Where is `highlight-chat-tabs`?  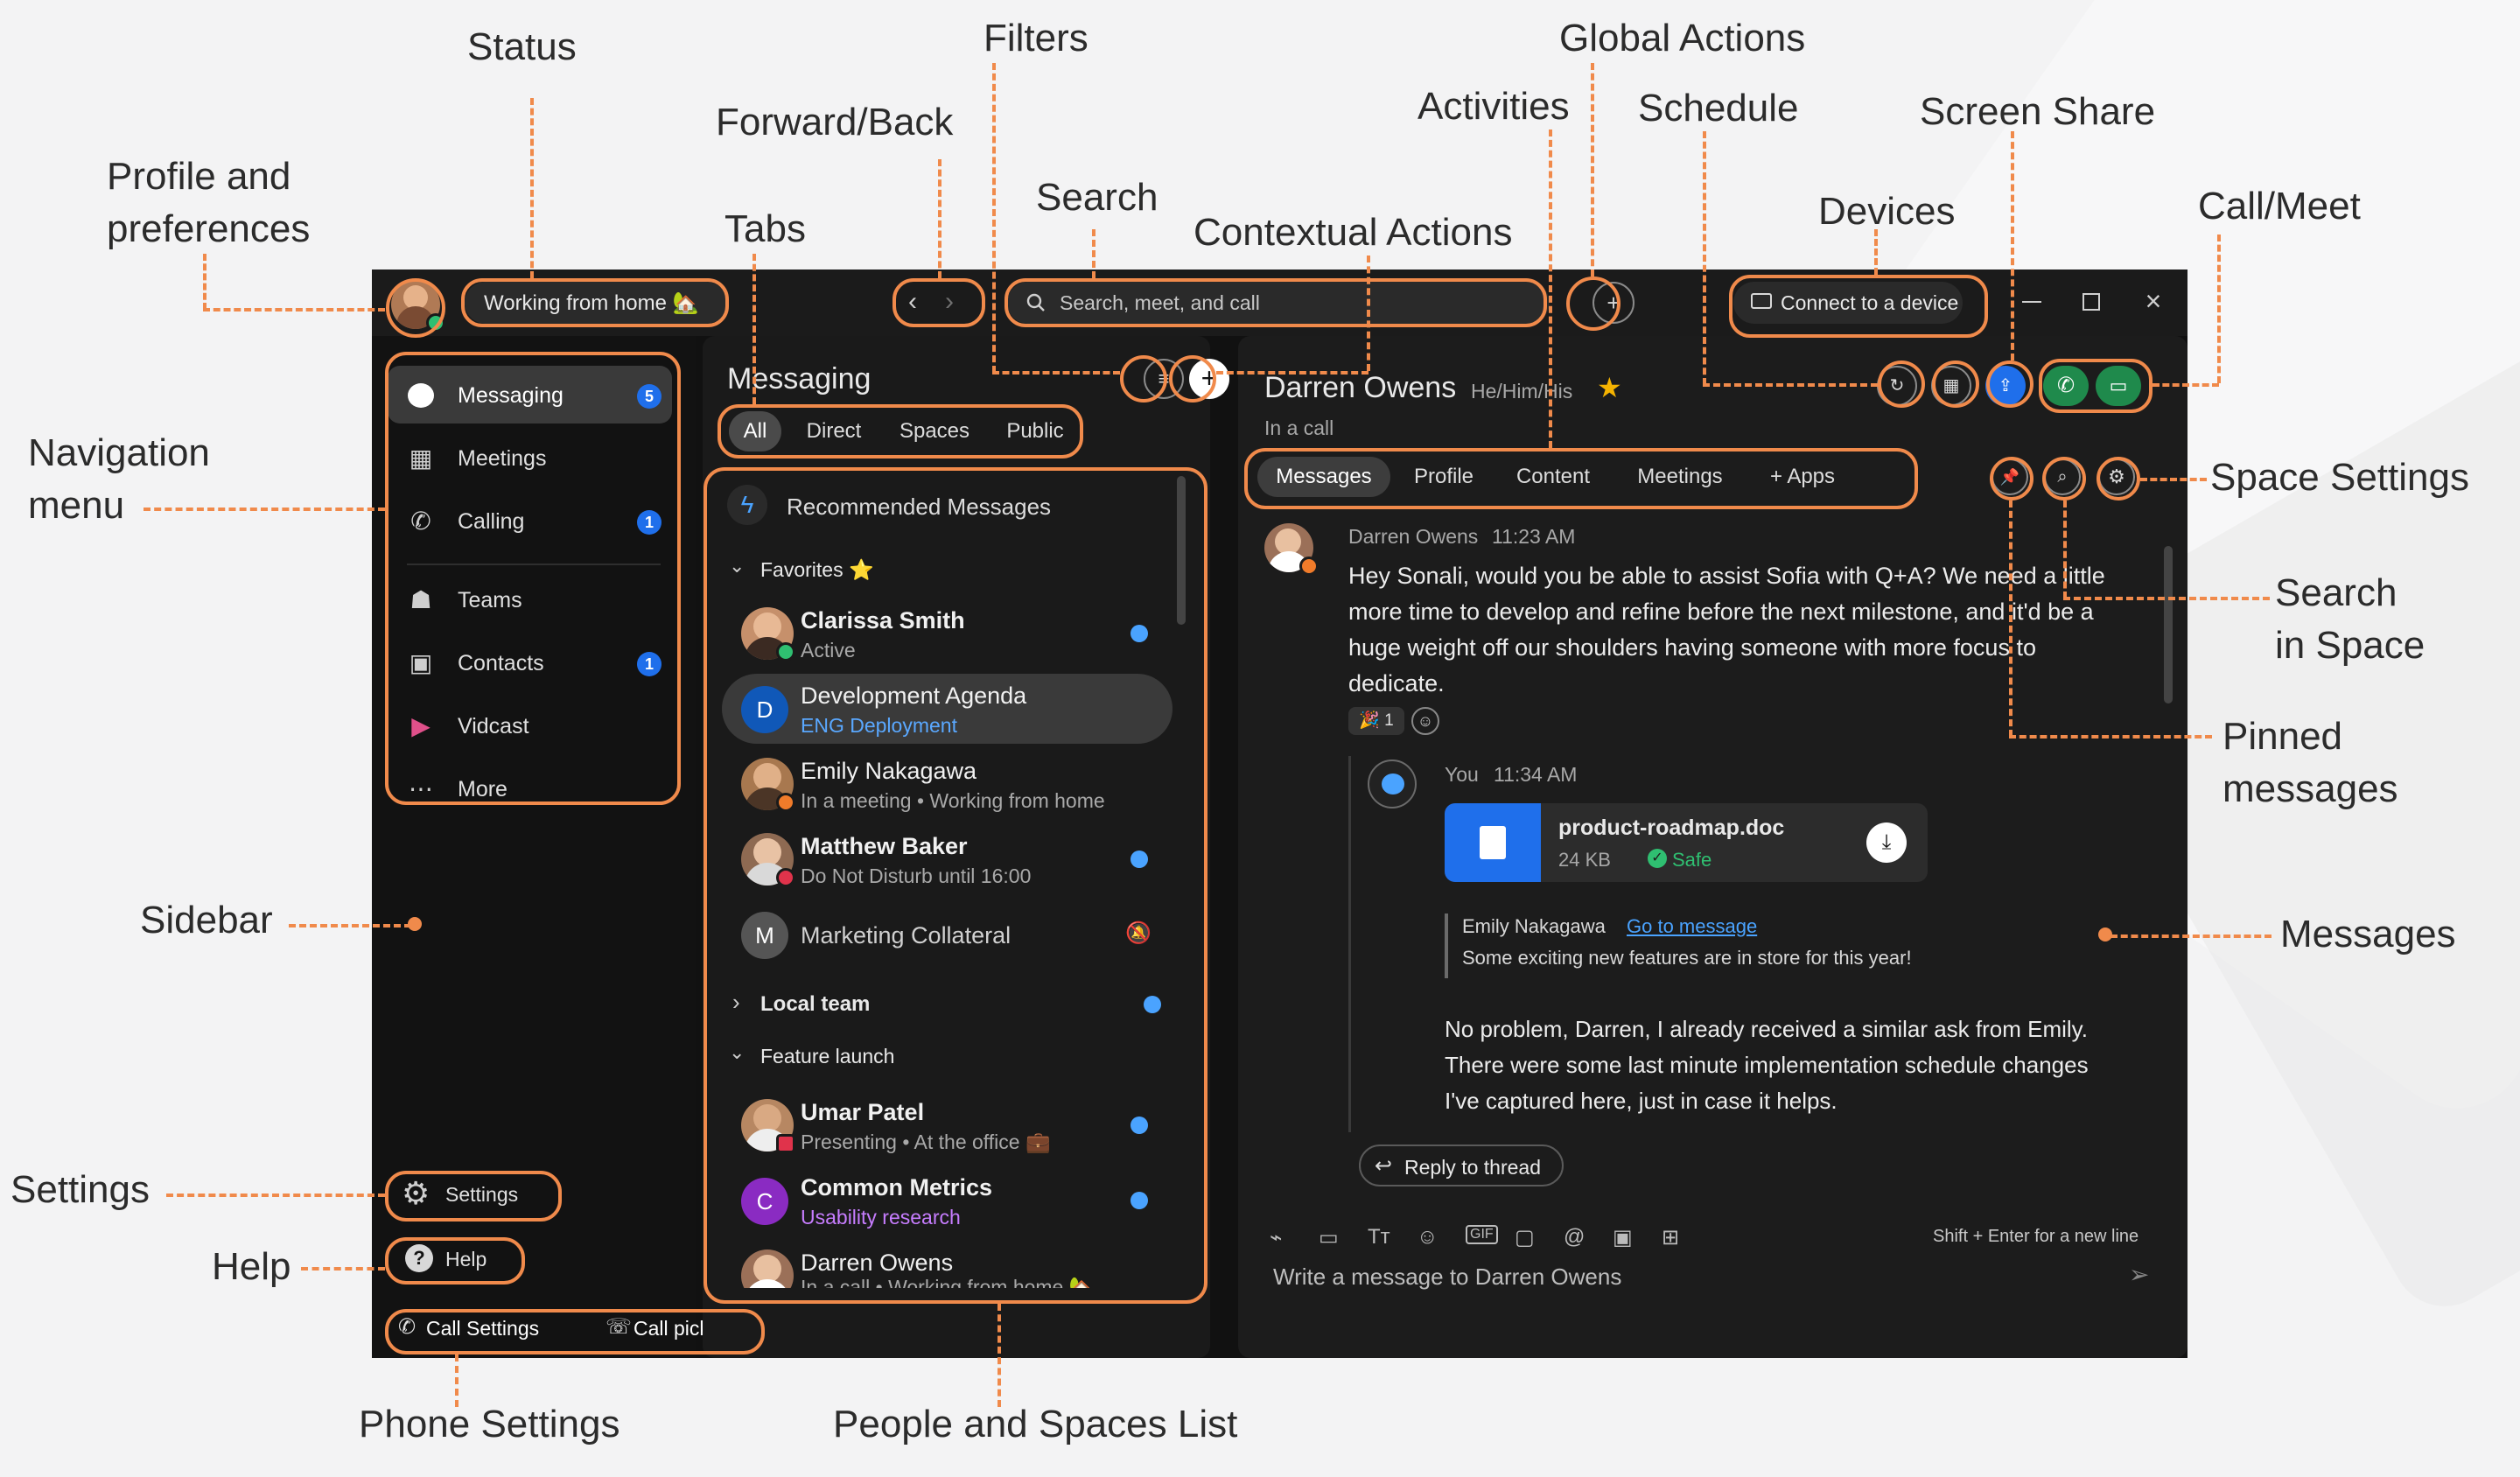
highlight-chat-tabs is located at coordinates (1581, 478).